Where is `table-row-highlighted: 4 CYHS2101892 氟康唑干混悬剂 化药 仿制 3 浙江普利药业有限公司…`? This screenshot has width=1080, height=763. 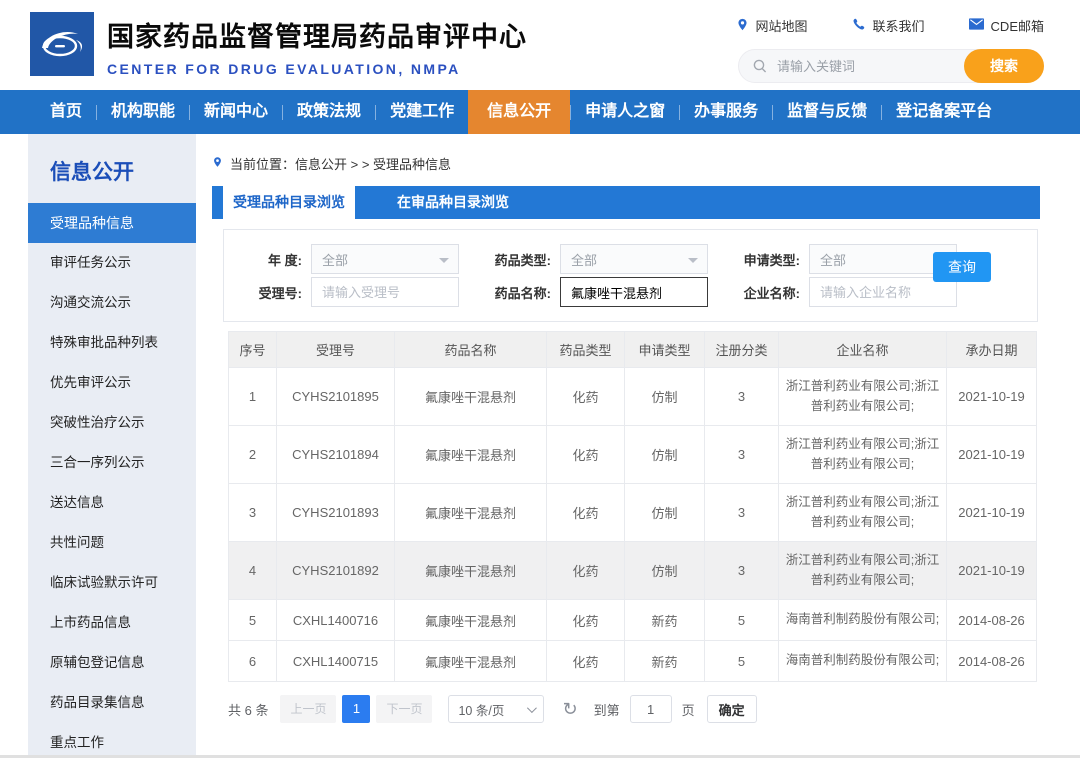 table-row-highlighted: 4 CYHS2101892 氟康唑干混悬剂 化药 仿制 3 浙江普利药业有限公司… is located at coordinates (632, 570).